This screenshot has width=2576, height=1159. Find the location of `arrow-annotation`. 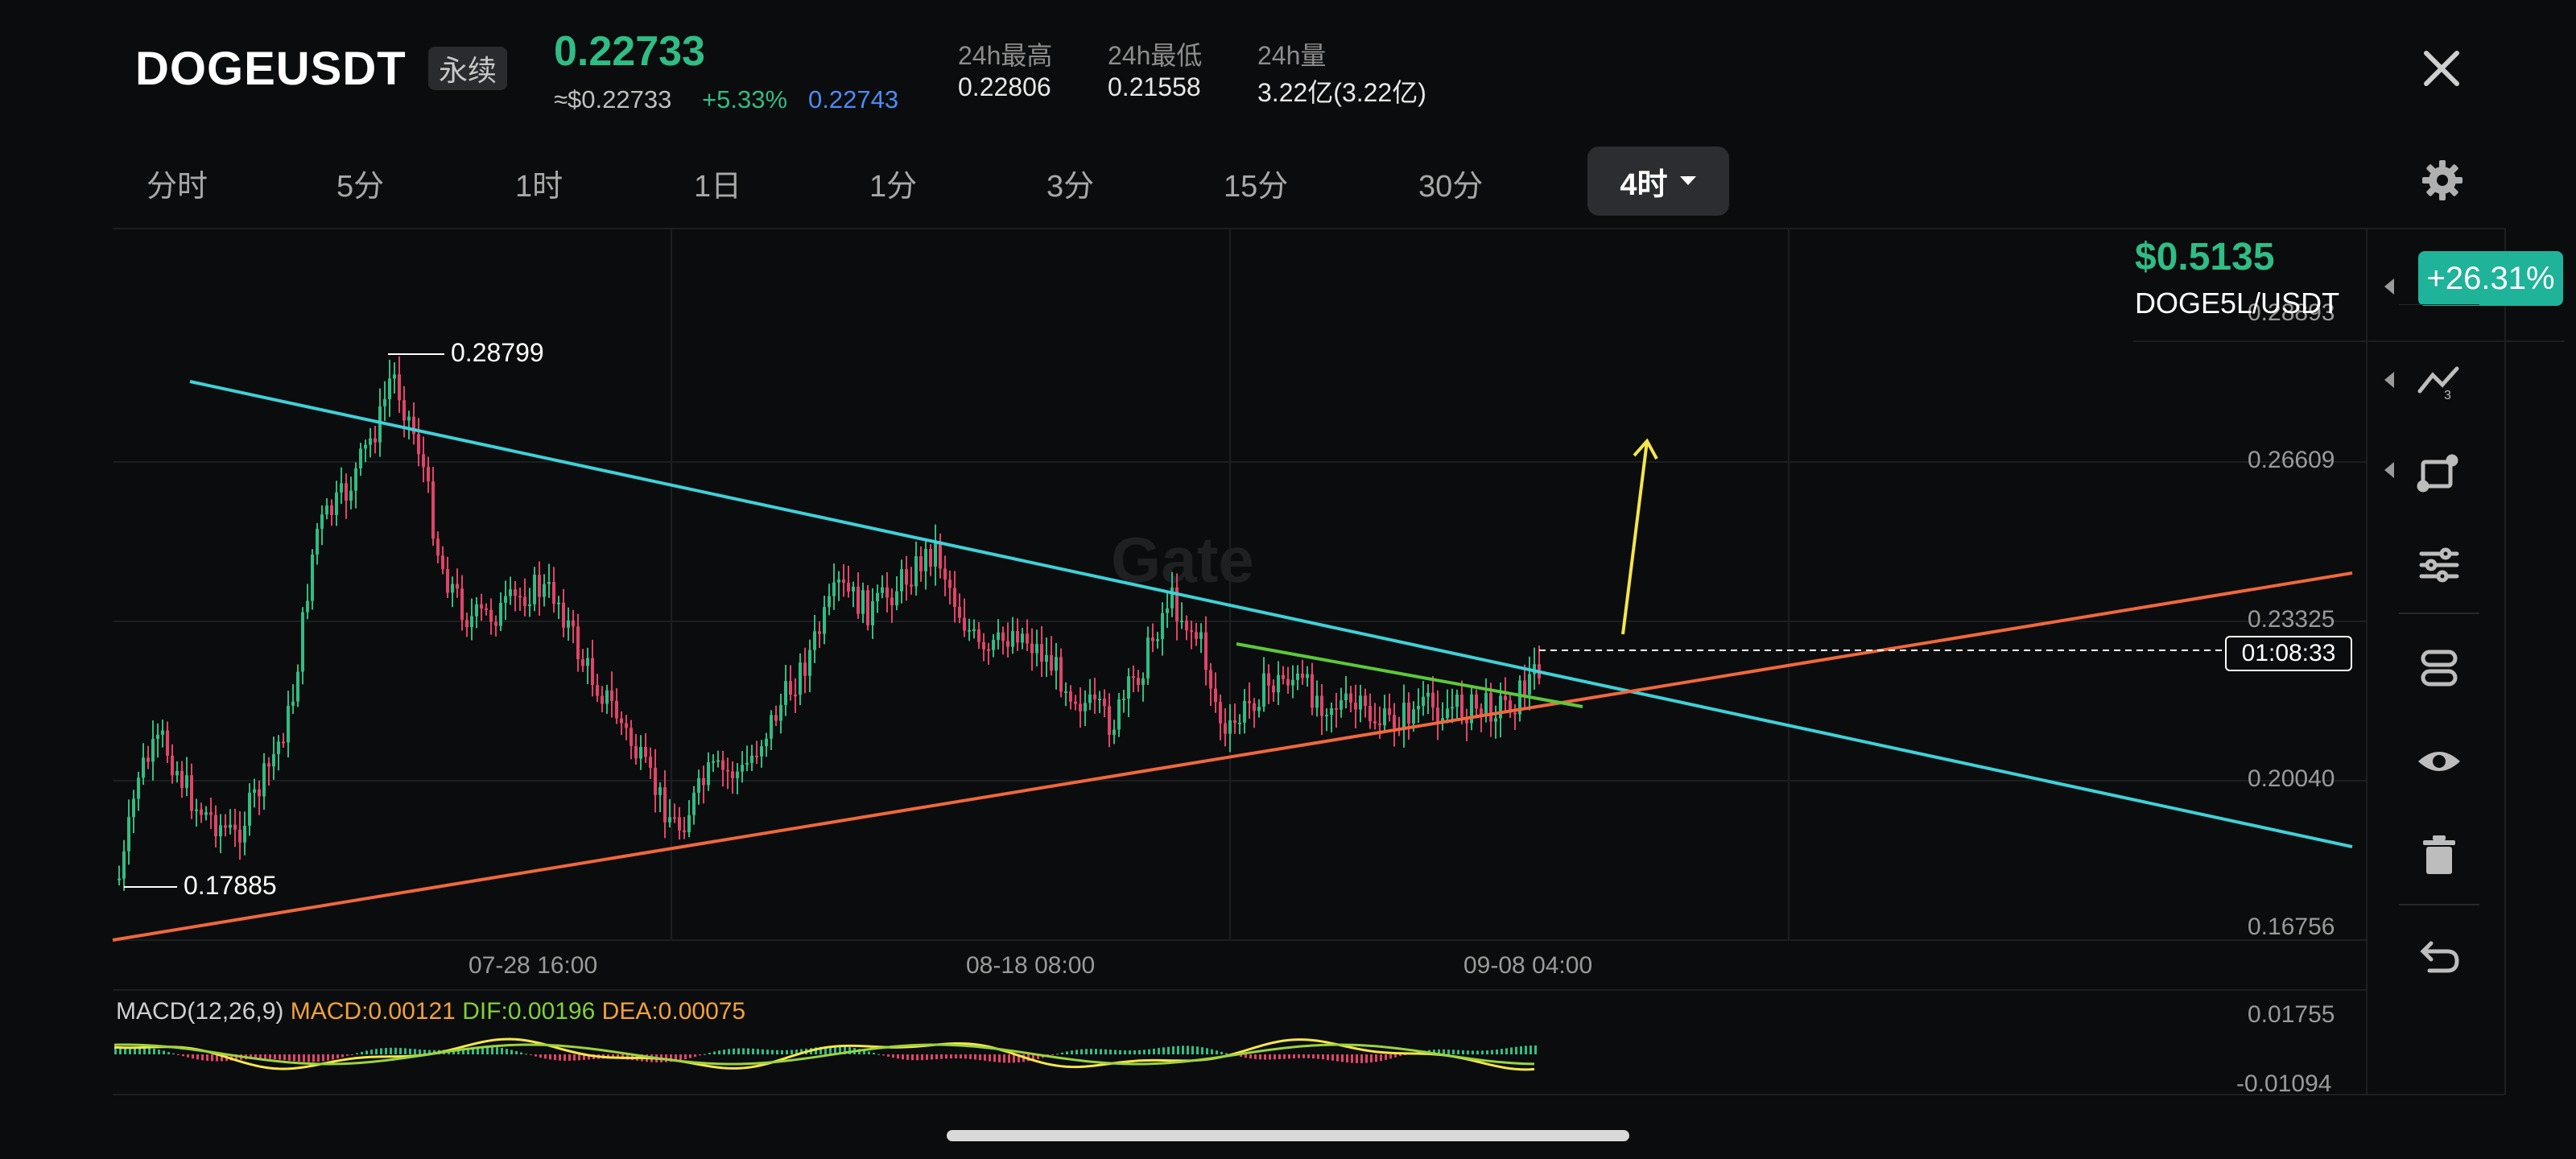

arrow-annotation is located at coordinates (1639, 536).